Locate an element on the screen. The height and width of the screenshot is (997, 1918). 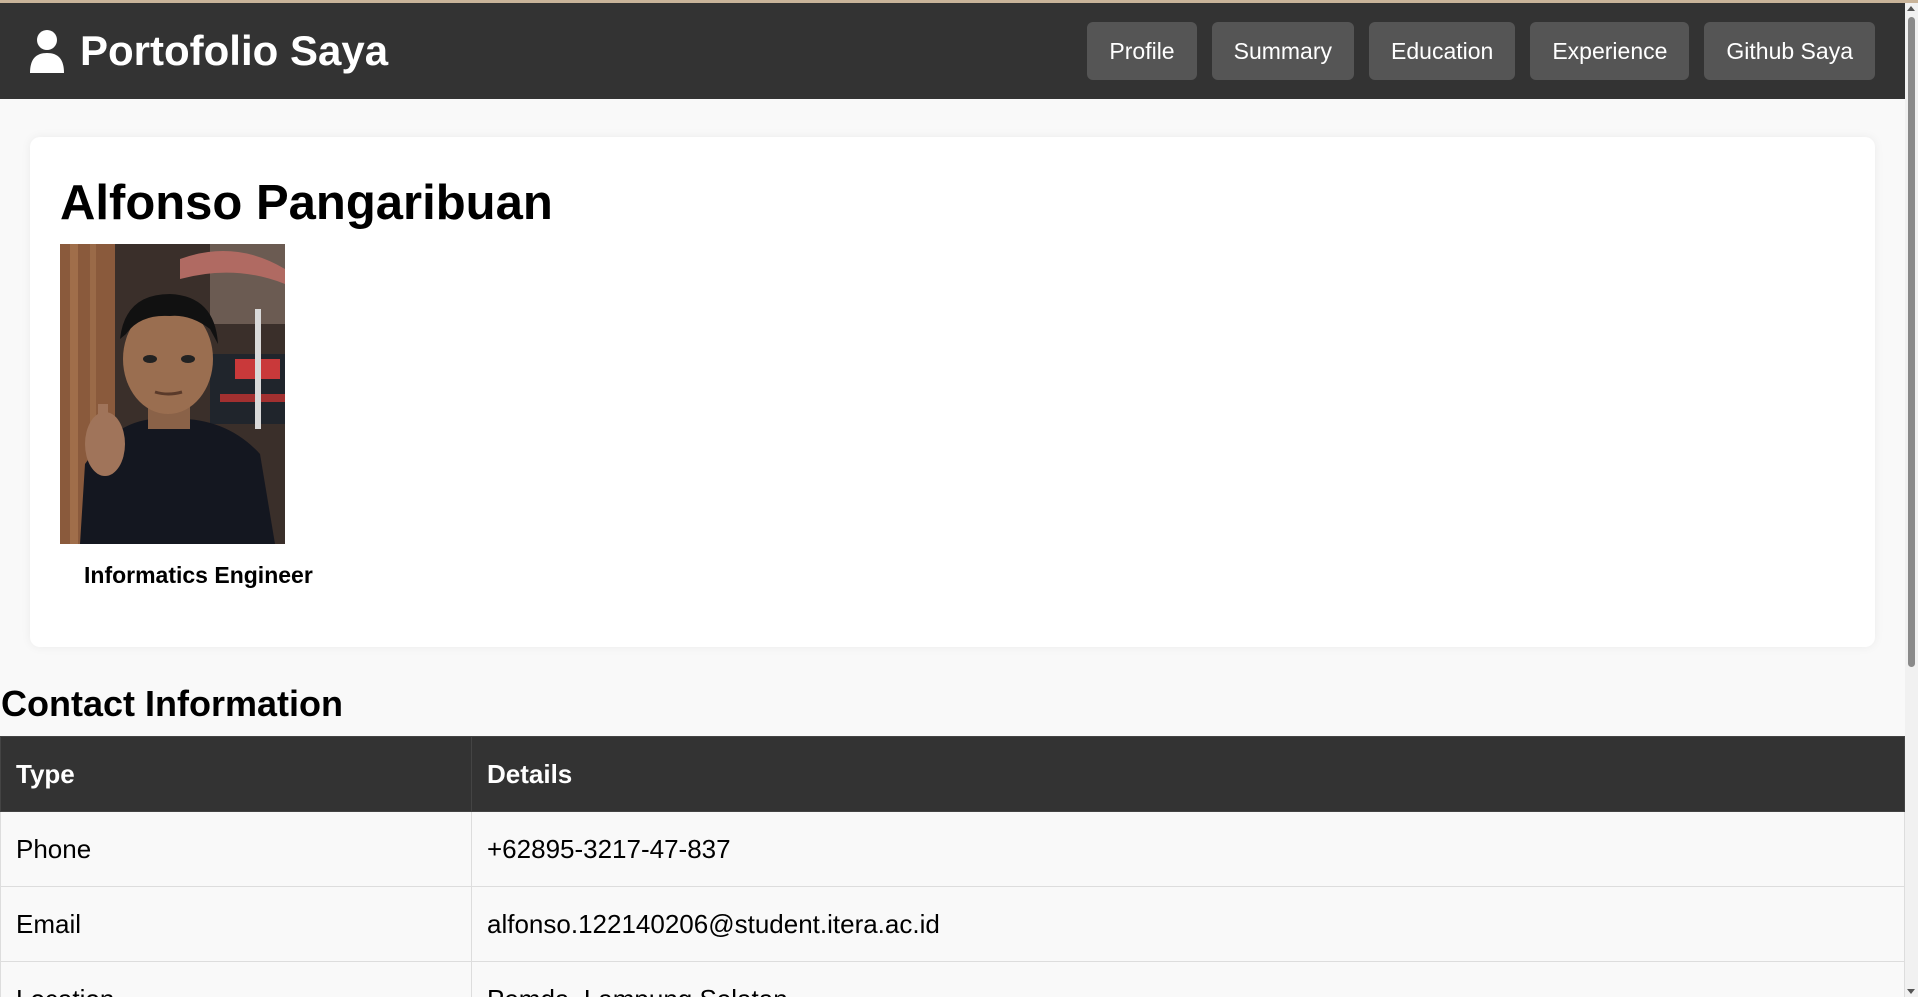
column-header-type: Type is located at coordinates (236, 774).